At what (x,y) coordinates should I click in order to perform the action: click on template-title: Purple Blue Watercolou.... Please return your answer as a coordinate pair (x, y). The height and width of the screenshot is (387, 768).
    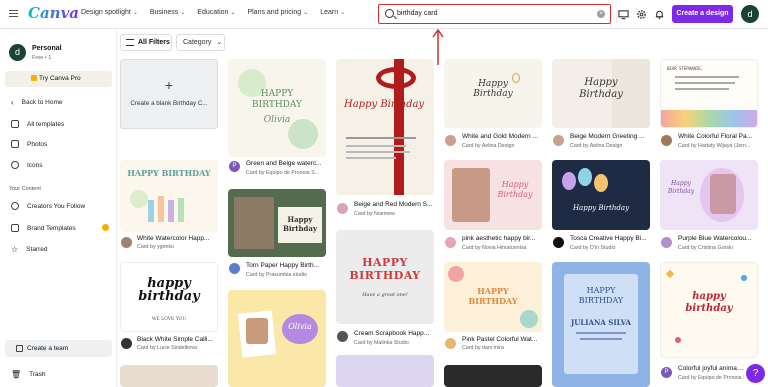
    Looking at the image, I should click on (718, 238).